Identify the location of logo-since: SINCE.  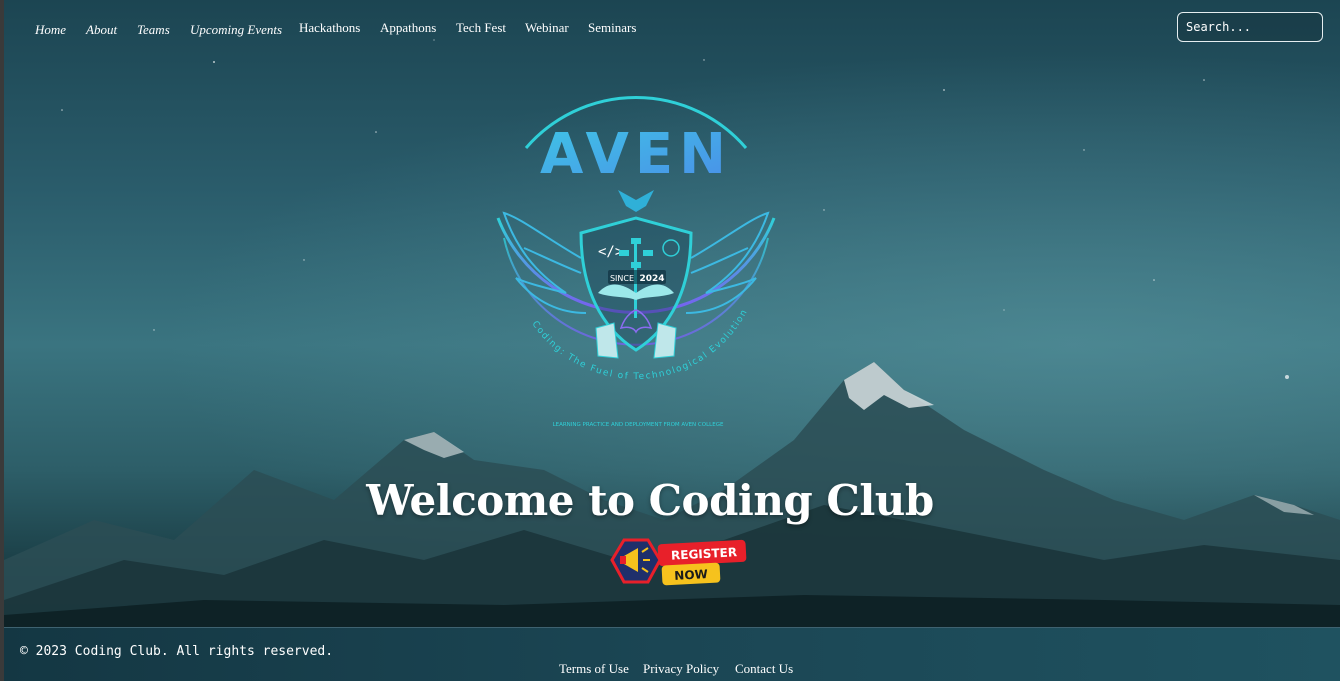
(622, 278).